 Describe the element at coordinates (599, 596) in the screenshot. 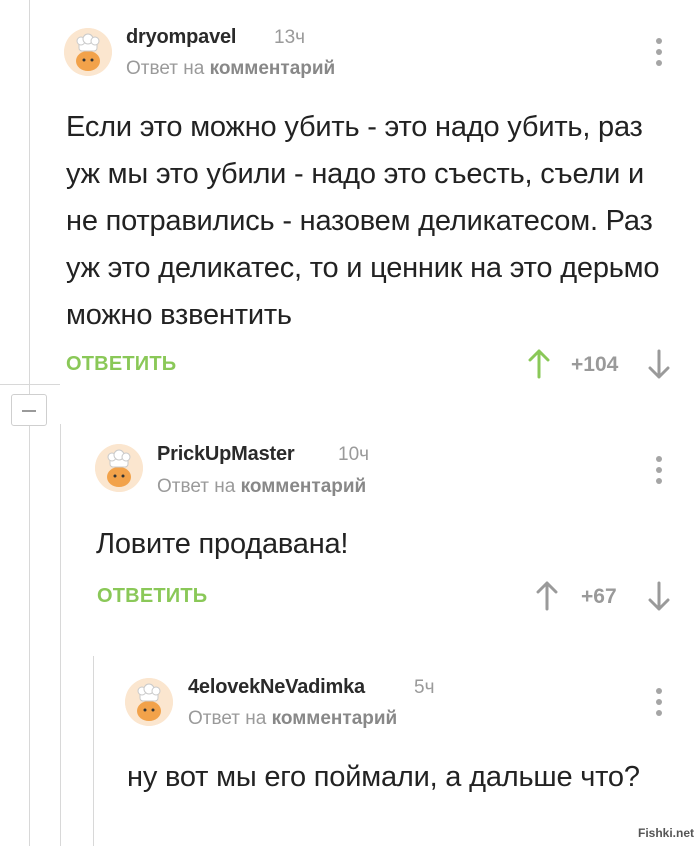

I see `score: +67` at that location.